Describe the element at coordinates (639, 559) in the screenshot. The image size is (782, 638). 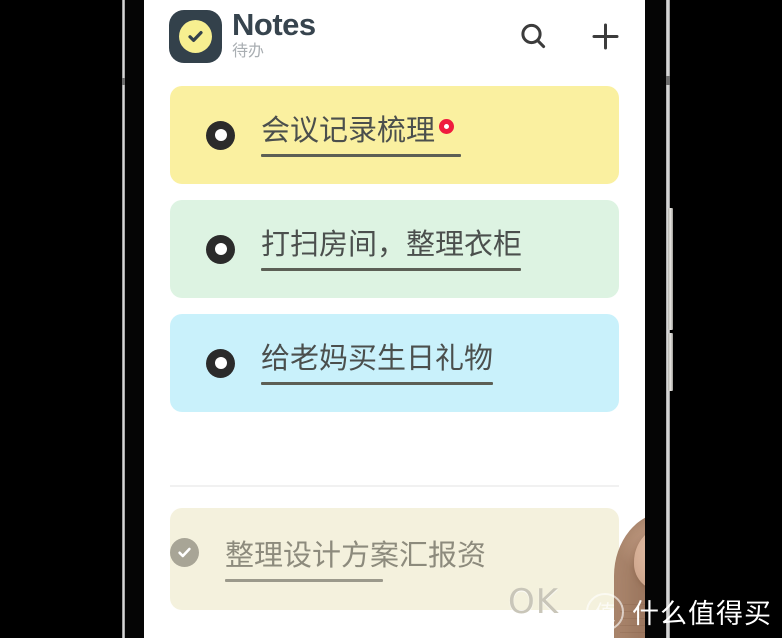
I see `fingernail` at that location.